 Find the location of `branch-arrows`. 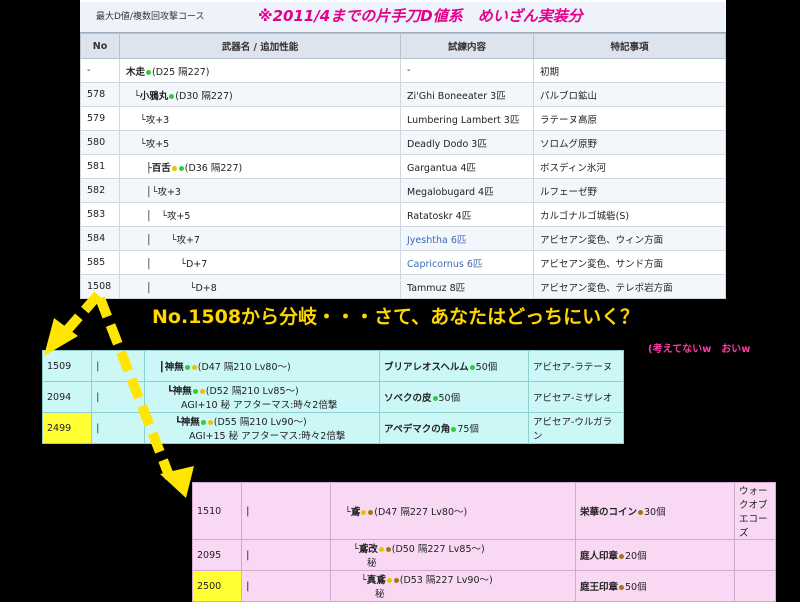

branch-arrows is located at coordinates (119, 394).